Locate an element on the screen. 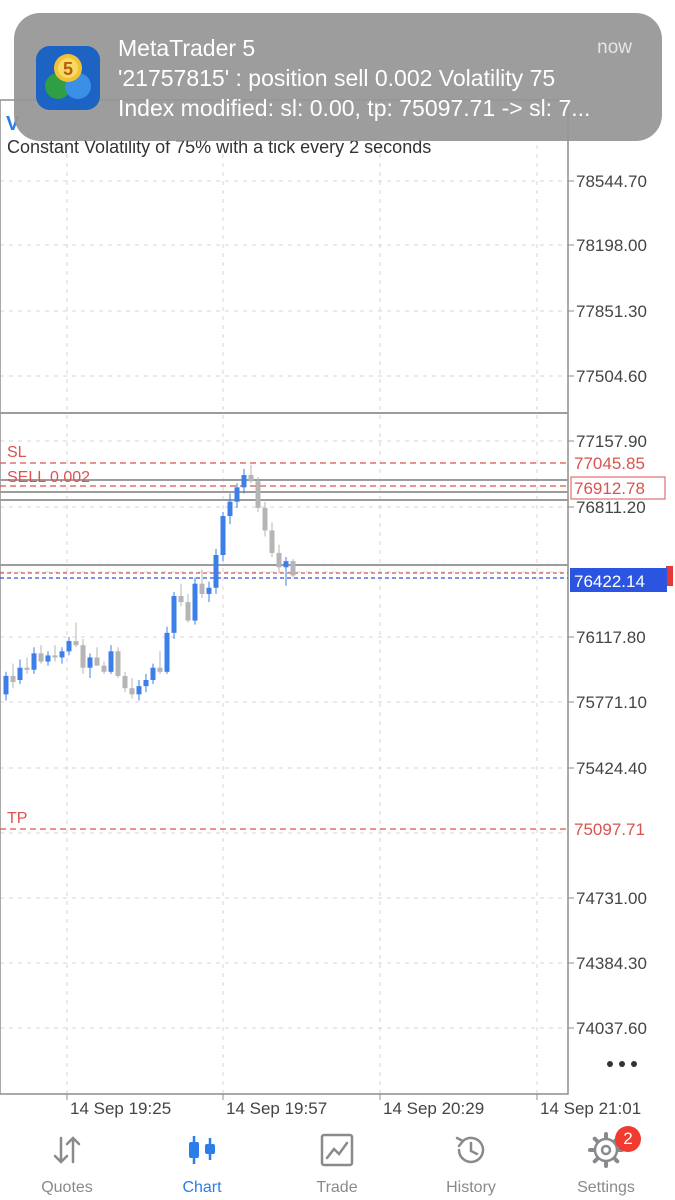 The image size is (675, 1200). time-axis-label: 14 Sep 19:57 is located at coordinates (276, 1108).